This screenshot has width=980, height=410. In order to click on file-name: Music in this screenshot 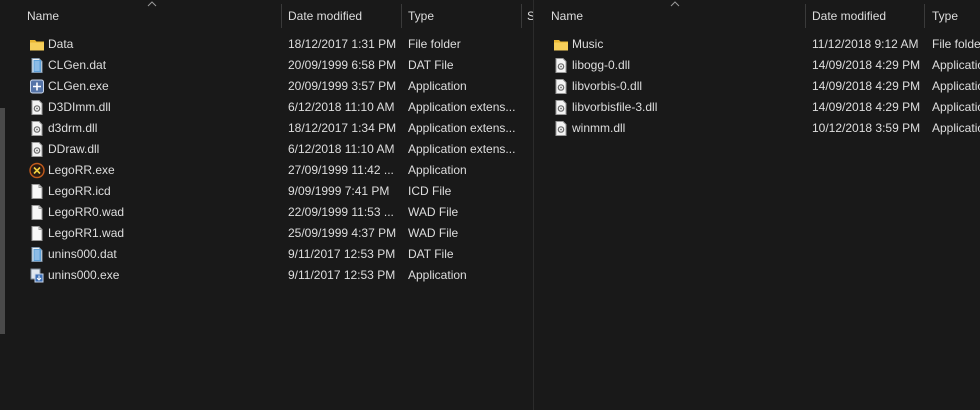, I will do `click(588, 44)`.